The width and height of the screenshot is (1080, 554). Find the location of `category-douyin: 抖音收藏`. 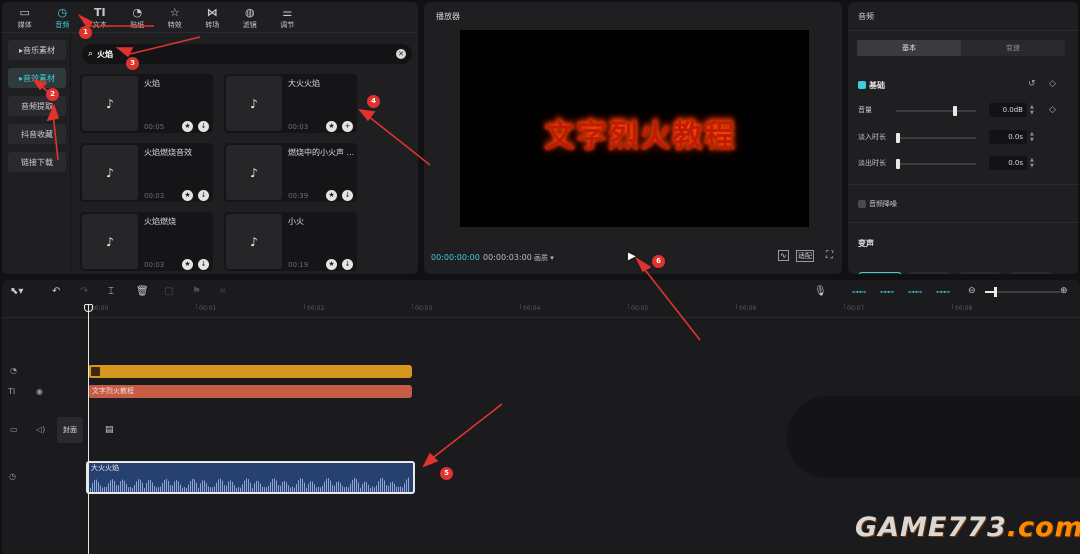

category-douyin: 抖音收藏 is located at coordinates (37, 134).